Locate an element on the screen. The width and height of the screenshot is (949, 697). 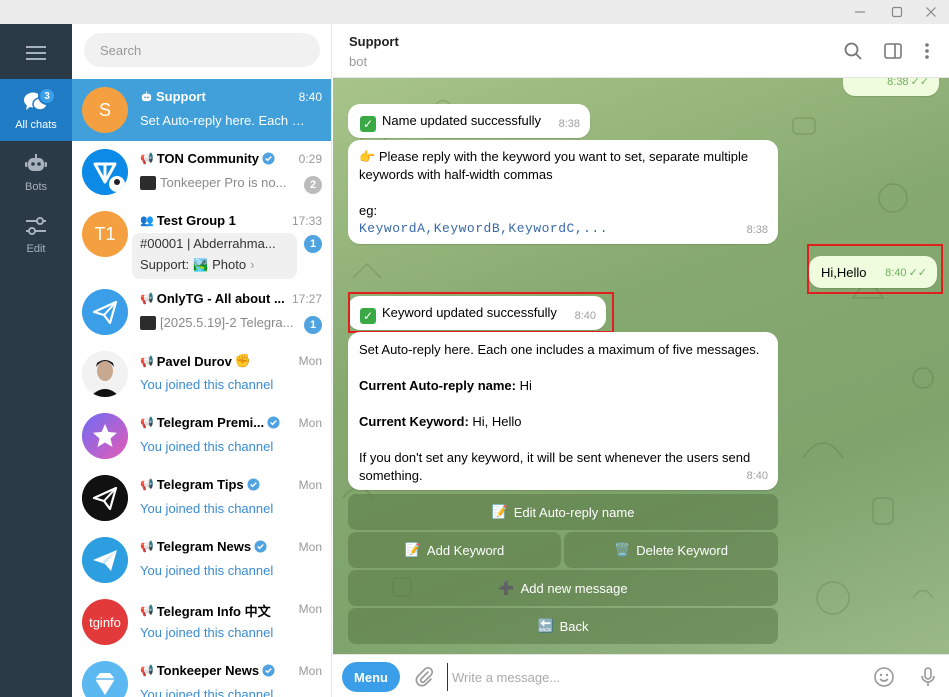
message-time: 8:38 is located at coordinates (569, 124).